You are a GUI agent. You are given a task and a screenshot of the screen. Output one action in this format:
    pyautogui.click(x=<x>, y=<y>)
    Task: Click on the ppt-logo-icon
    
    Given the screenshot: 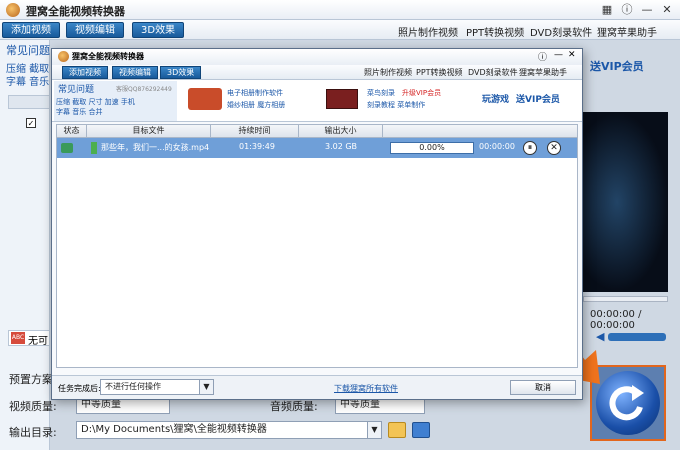 What is the action you would take?
    pyautogui.click(x=205, y=99)
    